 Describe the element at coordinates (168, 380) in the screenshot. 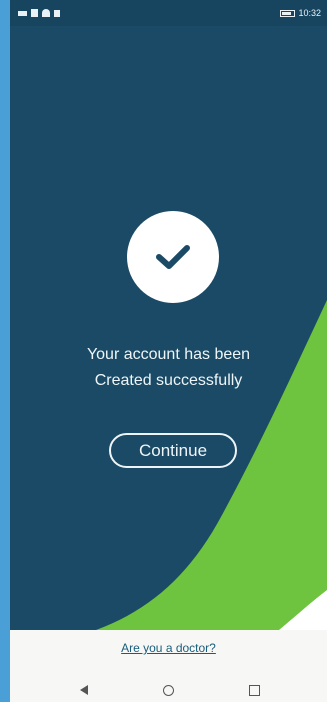

I see `message-line-2: Created successfully` at that location.